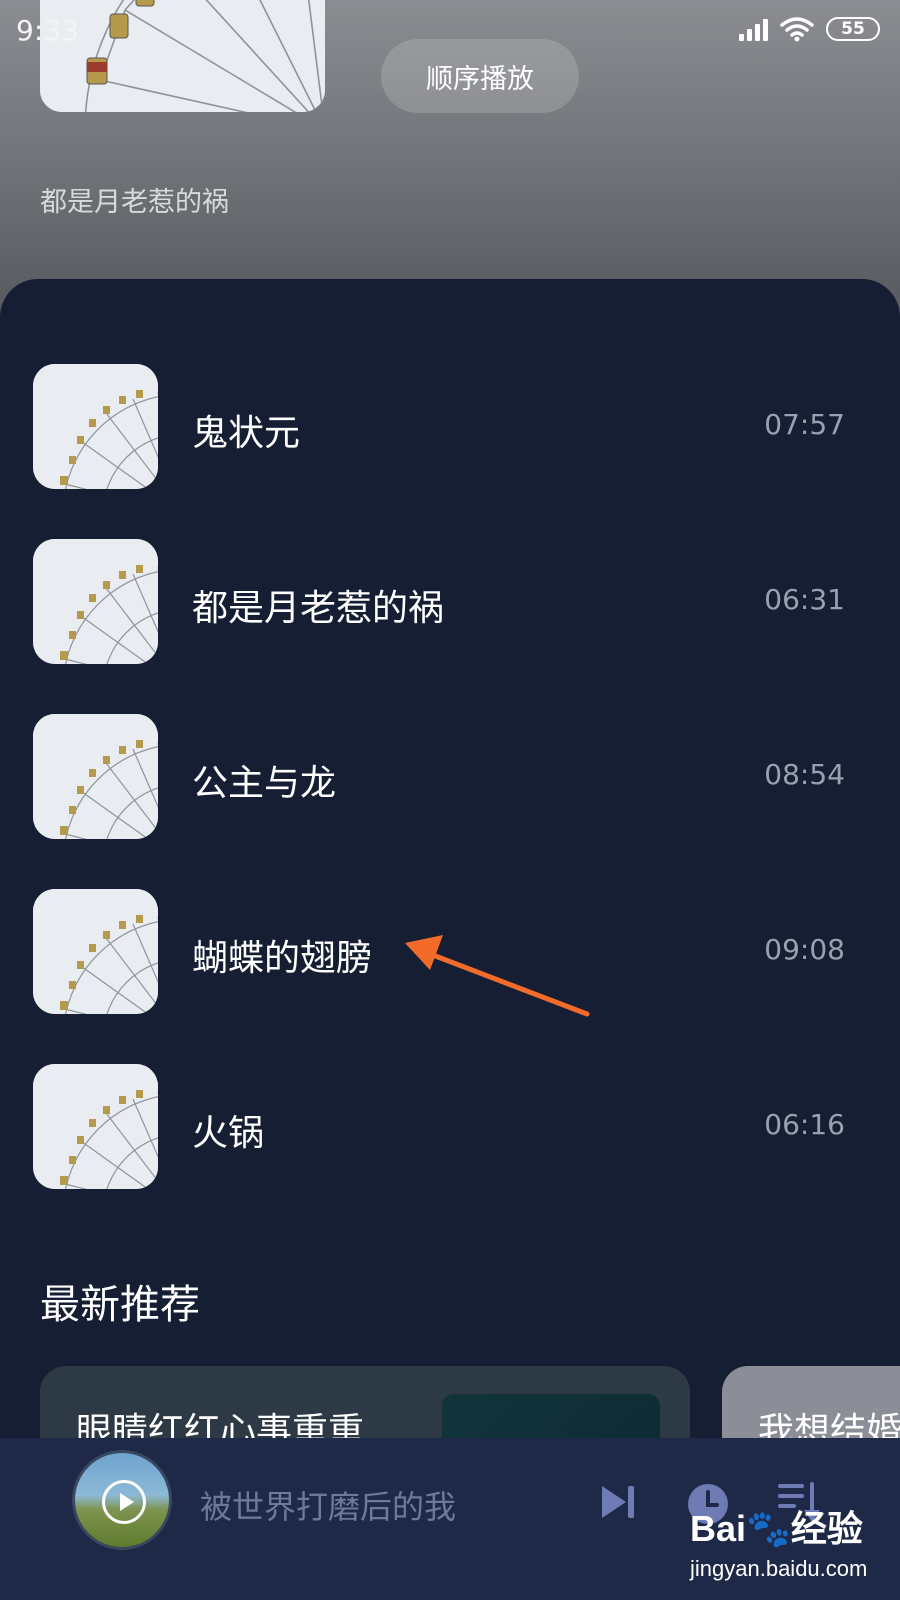 This screenshot has height=1600, width=900. What do you see at coordinates (797, 29) in the screenshot?
I see `wifi-icon` at bounding box center [797, 29].